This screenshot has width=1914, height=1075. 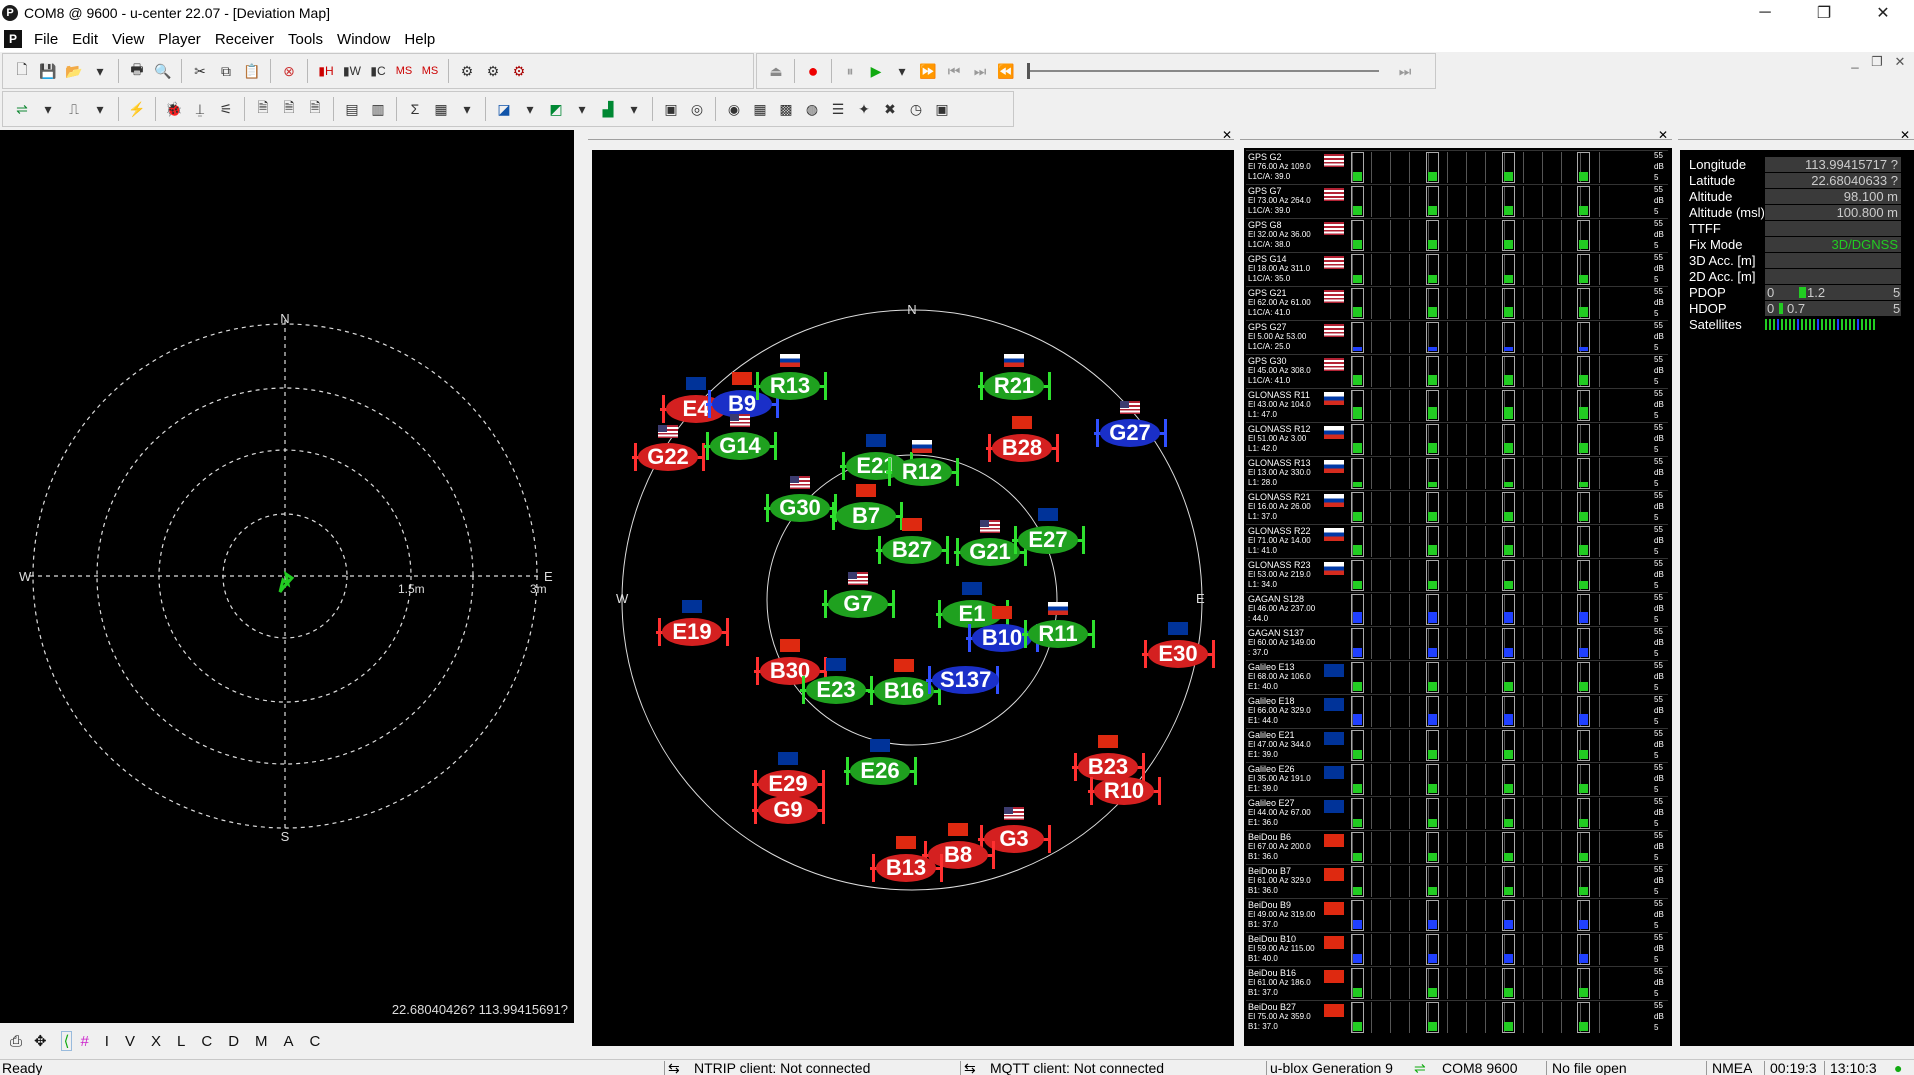 What do you see at coordinates (1457, 1017) in the screenshot?
I see `signal-row: BeiDou B27 El 75.00 Az 359.0 B1: 37.0 55 dB 5` at bounding box center [1457, 1017].